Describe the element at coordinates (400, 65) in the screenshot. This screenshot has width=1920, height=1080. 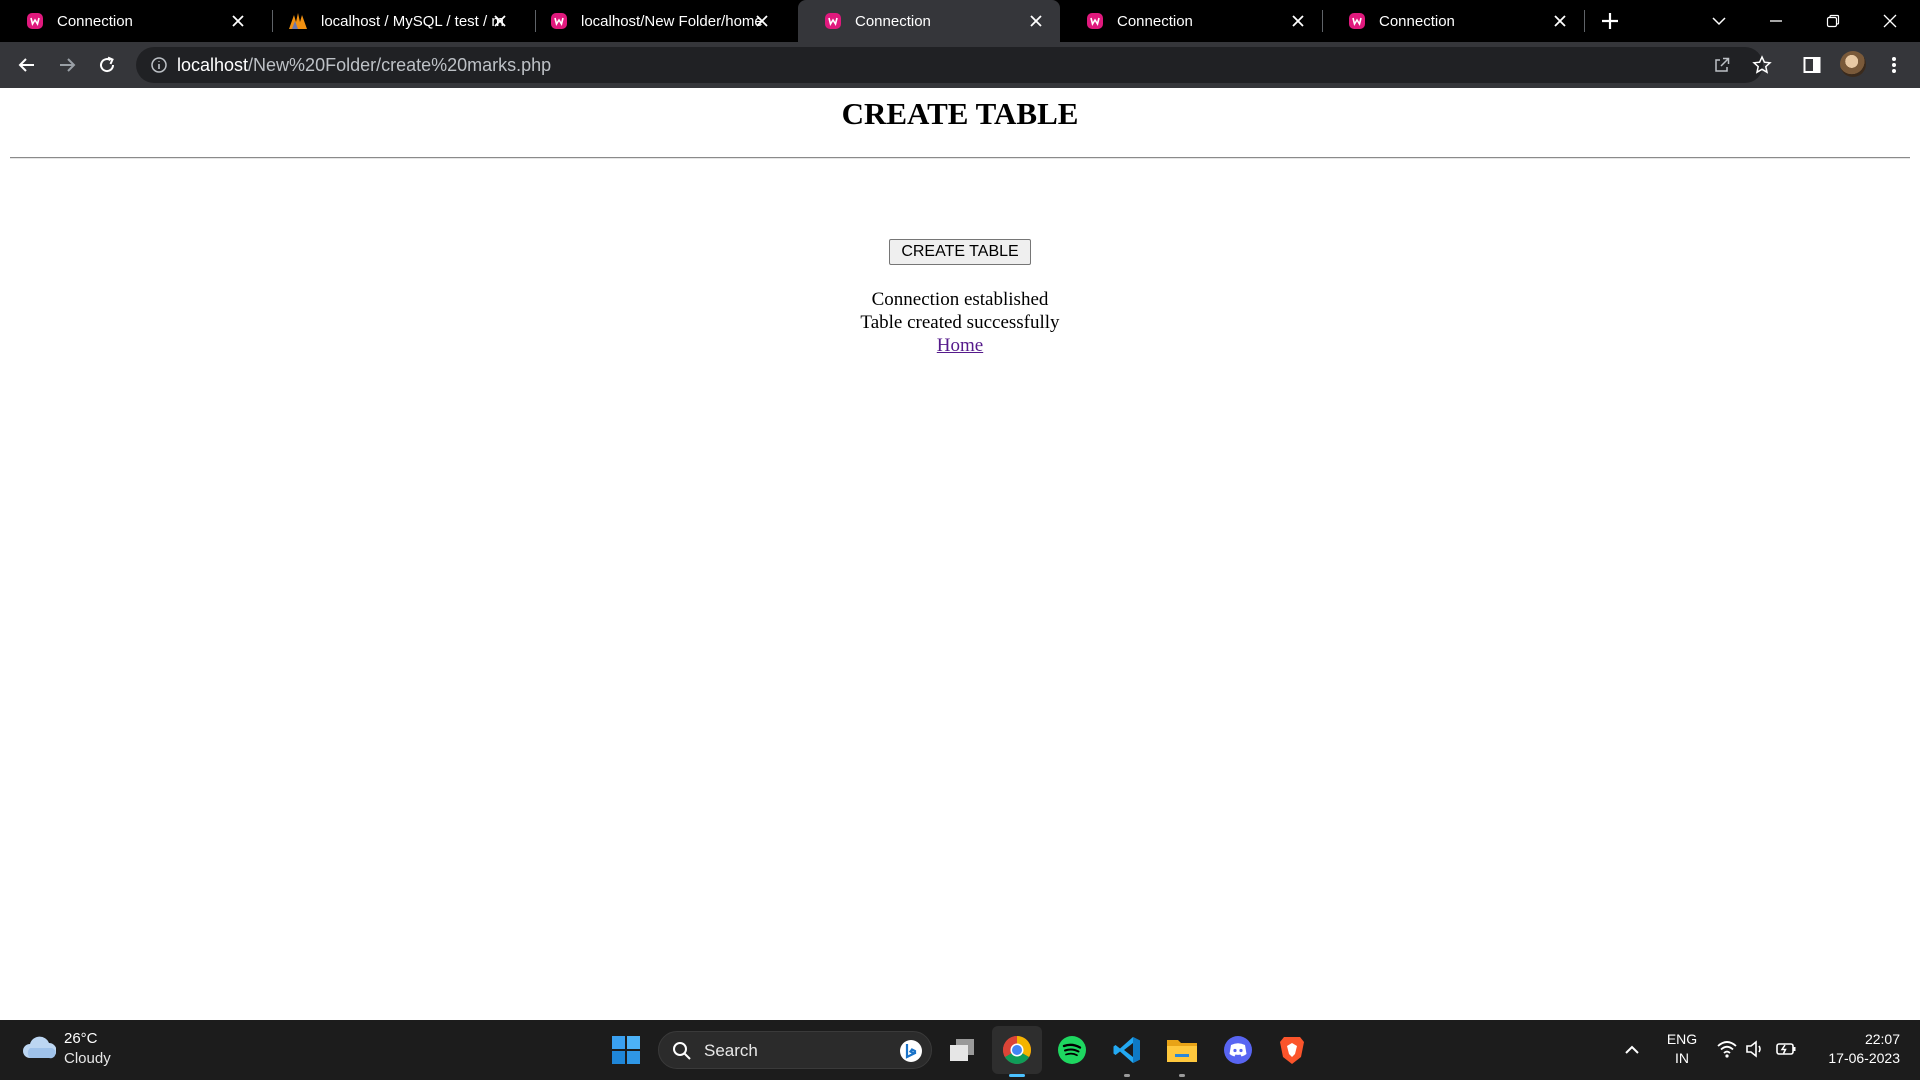
I see `url-path: /New%20Folder/create%20marks.php` at that location.